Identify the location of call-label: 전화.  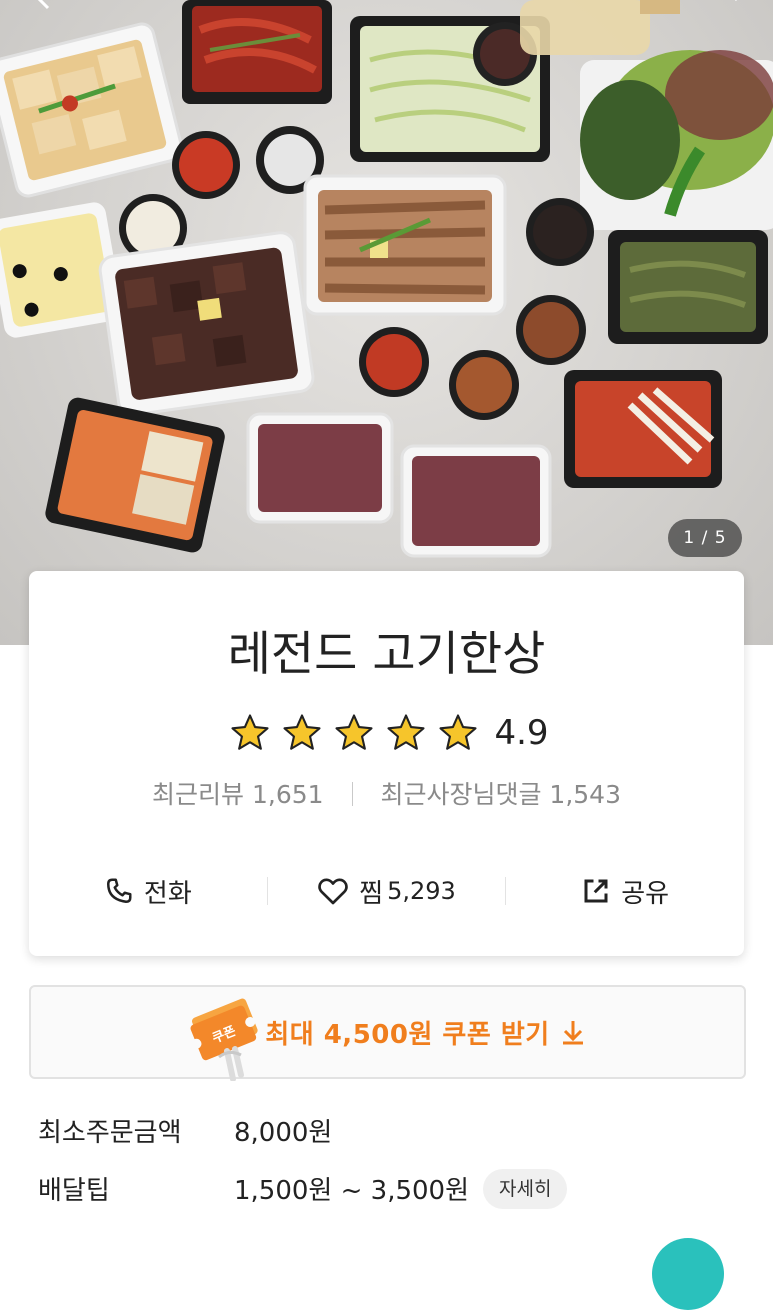
(167, 893).